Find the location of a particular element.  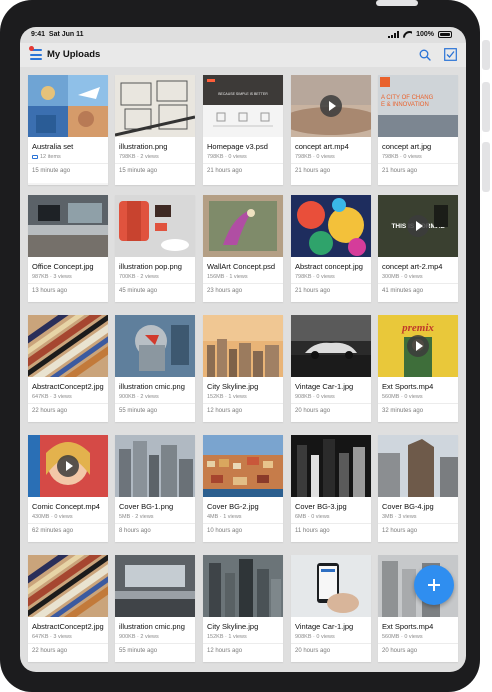

upload-time: 62 minutes ago is located at coordinates (53, 531).